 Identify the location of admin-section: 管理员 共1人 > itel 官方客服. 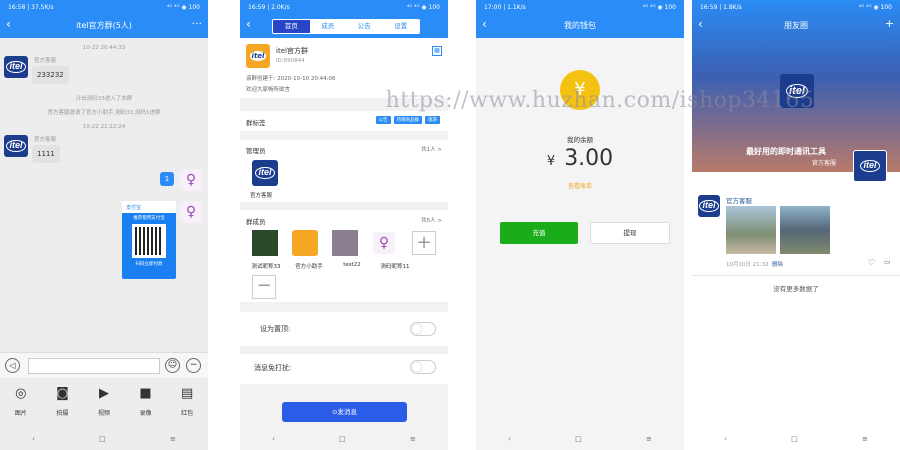
(344, 171).